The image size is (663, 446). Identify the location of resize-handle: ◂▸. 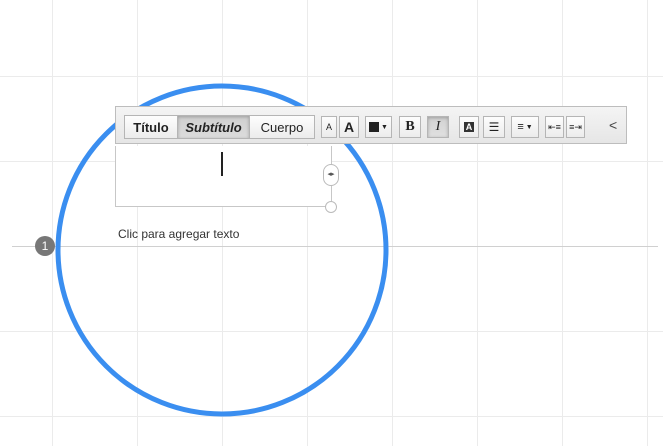
(331, 175).